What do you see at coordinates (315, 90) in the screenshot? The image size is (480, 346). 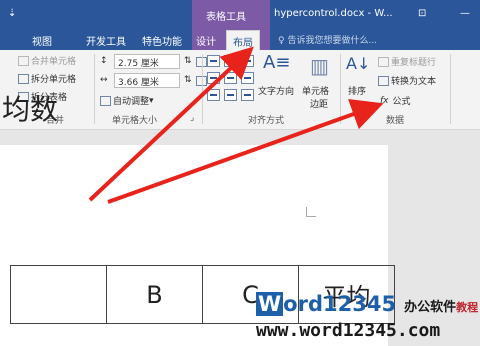 I see `cell-margins-button: 单元格` at bounding box center [315, 90].